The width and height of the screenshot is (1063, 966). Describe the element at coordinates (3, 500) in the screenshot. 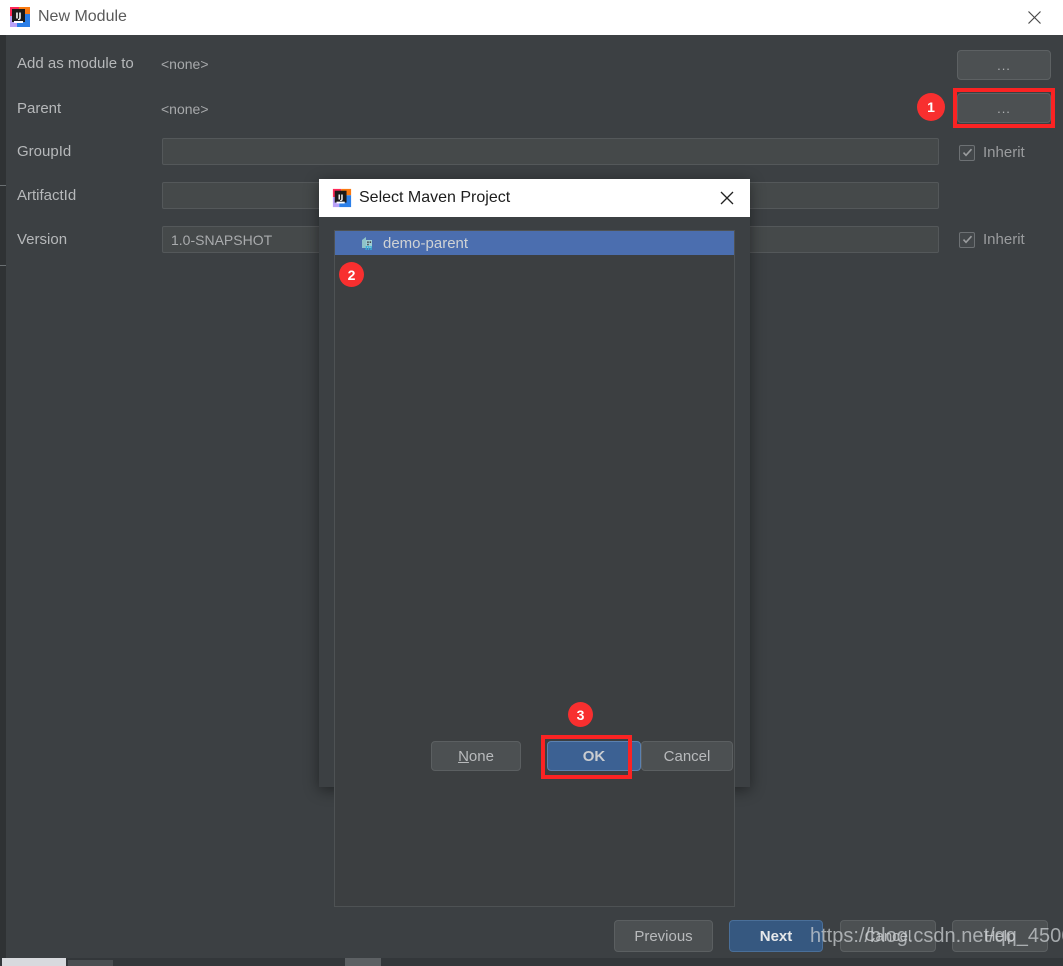

I see `window-left-edge` at that location.